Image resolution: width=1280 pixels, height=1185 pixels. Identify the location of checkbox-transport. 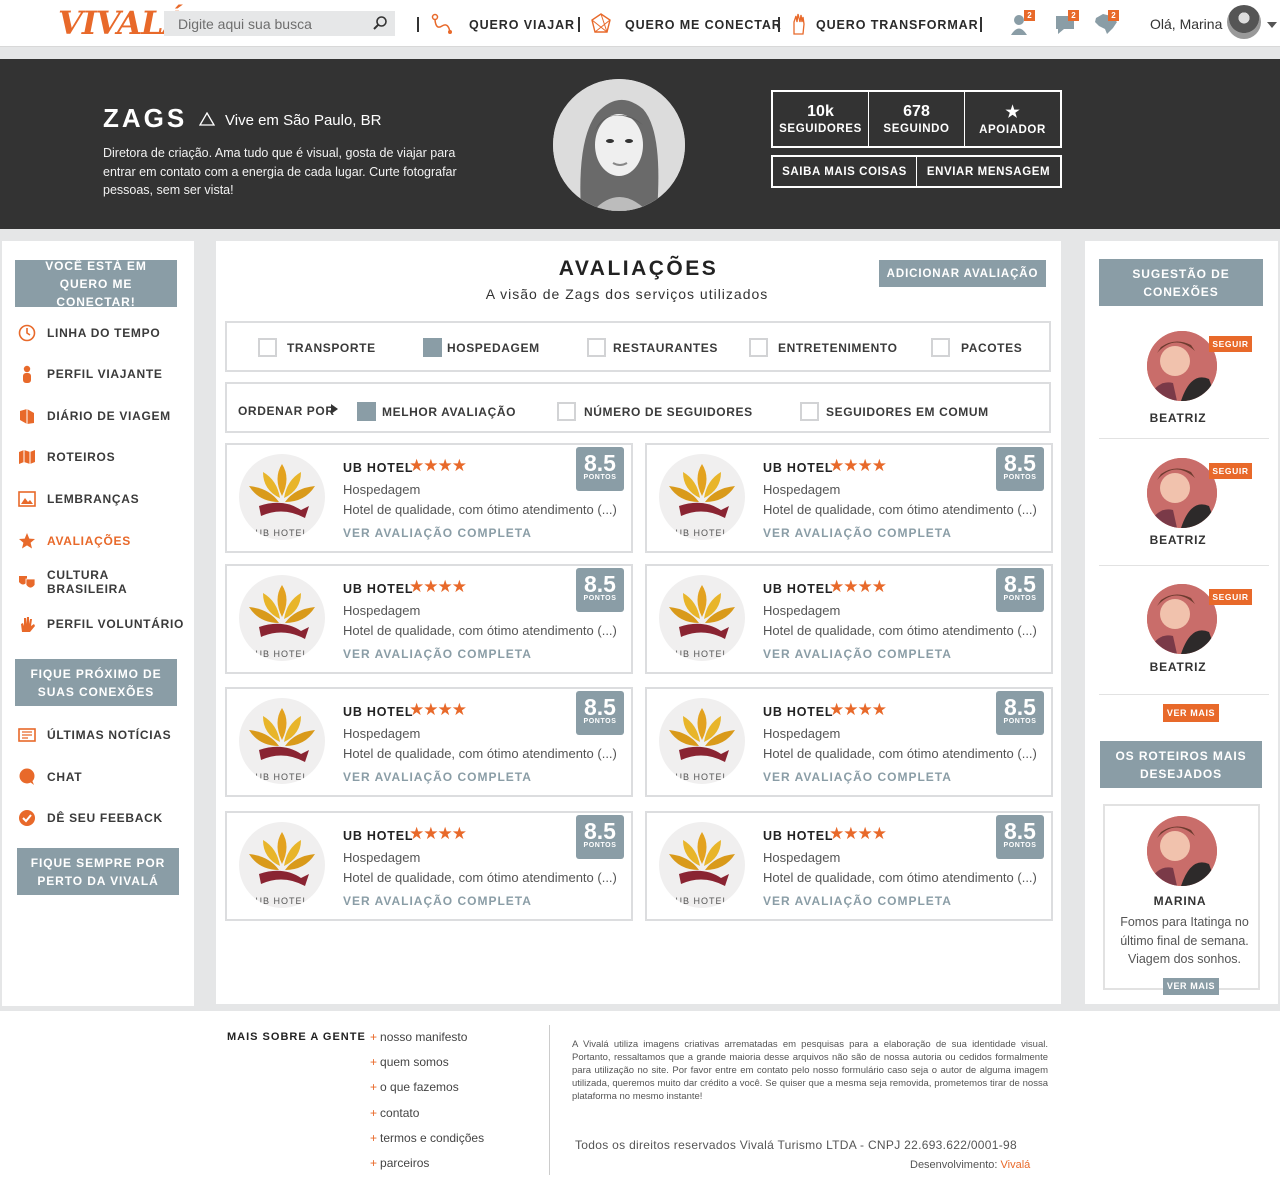
(267, 347).